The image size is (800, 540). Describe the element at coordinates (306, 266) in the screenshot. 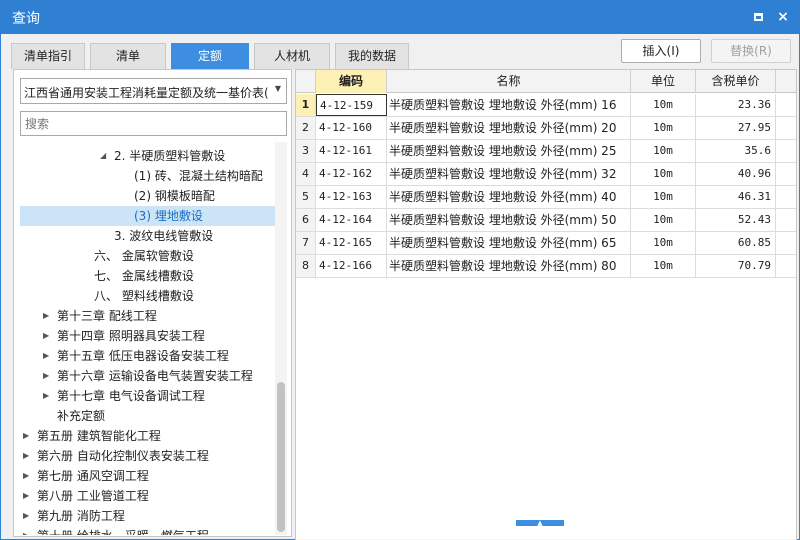

I see `row-number-cell: 8` at that location.